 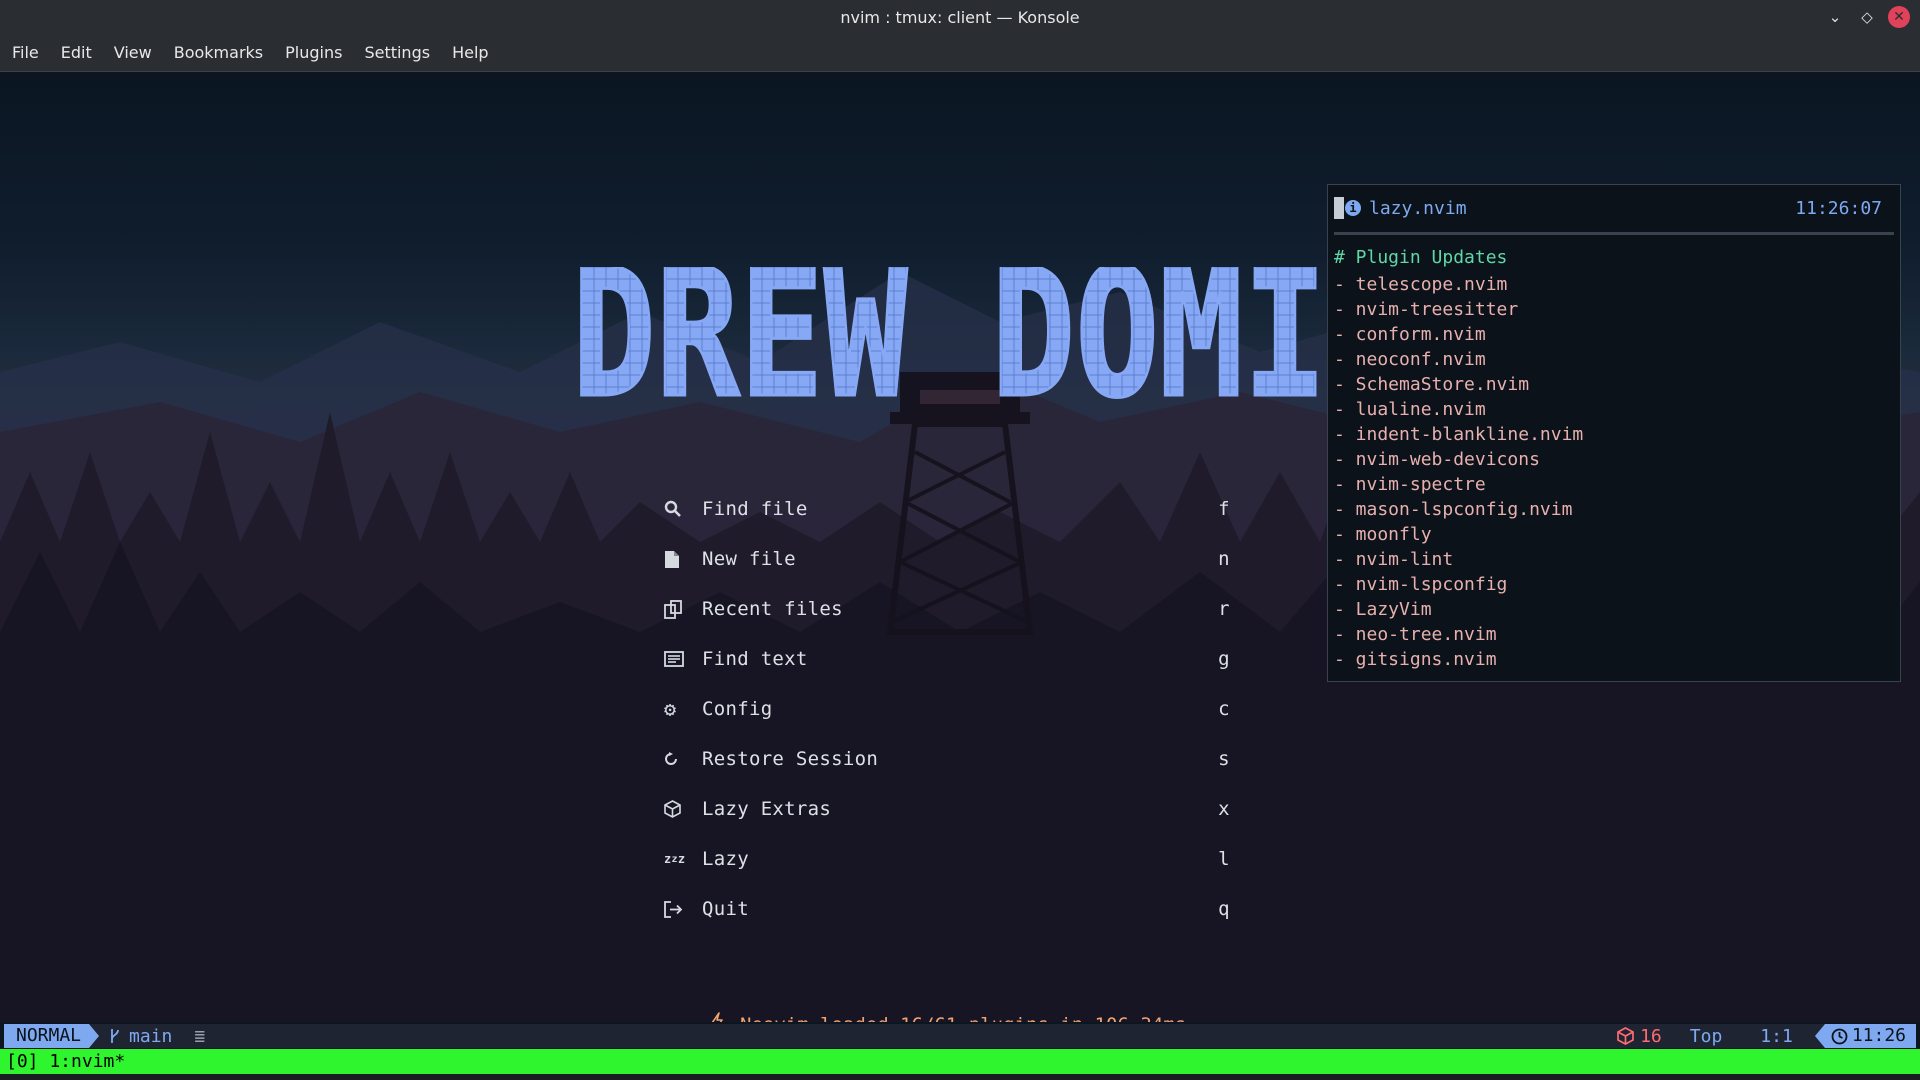 What do you see at coordinates (755, 659) in the screenshot?
I see `dashboard-item-label: Find text` at bounding box center [755, 659].